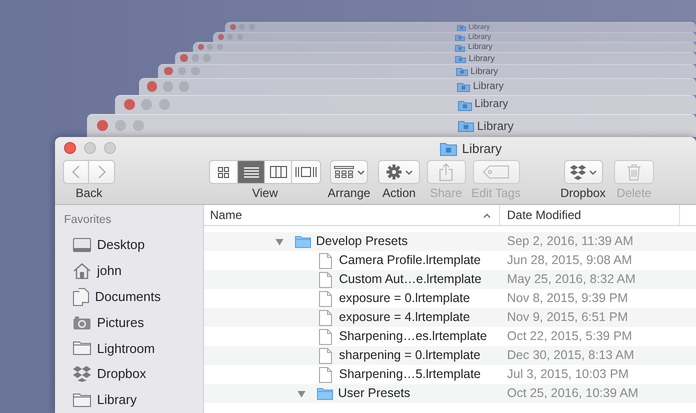 This screenshot has height=413, width=696. Describe the element at coordinates (404, 298) in the screenshot. I see `file-name: exposure = 0.lrtemplate` at that location.